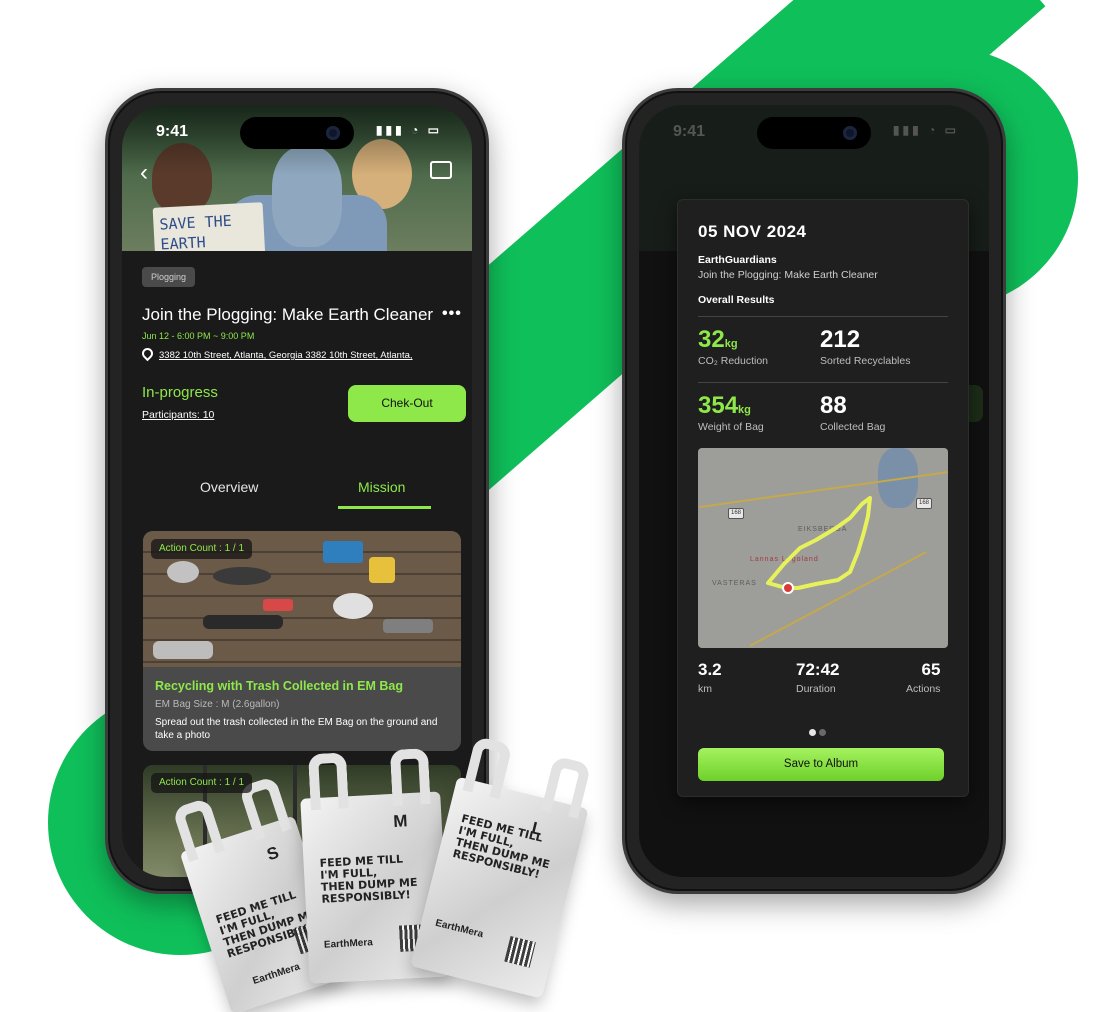  I want to click on route-path, so click(819, 545).